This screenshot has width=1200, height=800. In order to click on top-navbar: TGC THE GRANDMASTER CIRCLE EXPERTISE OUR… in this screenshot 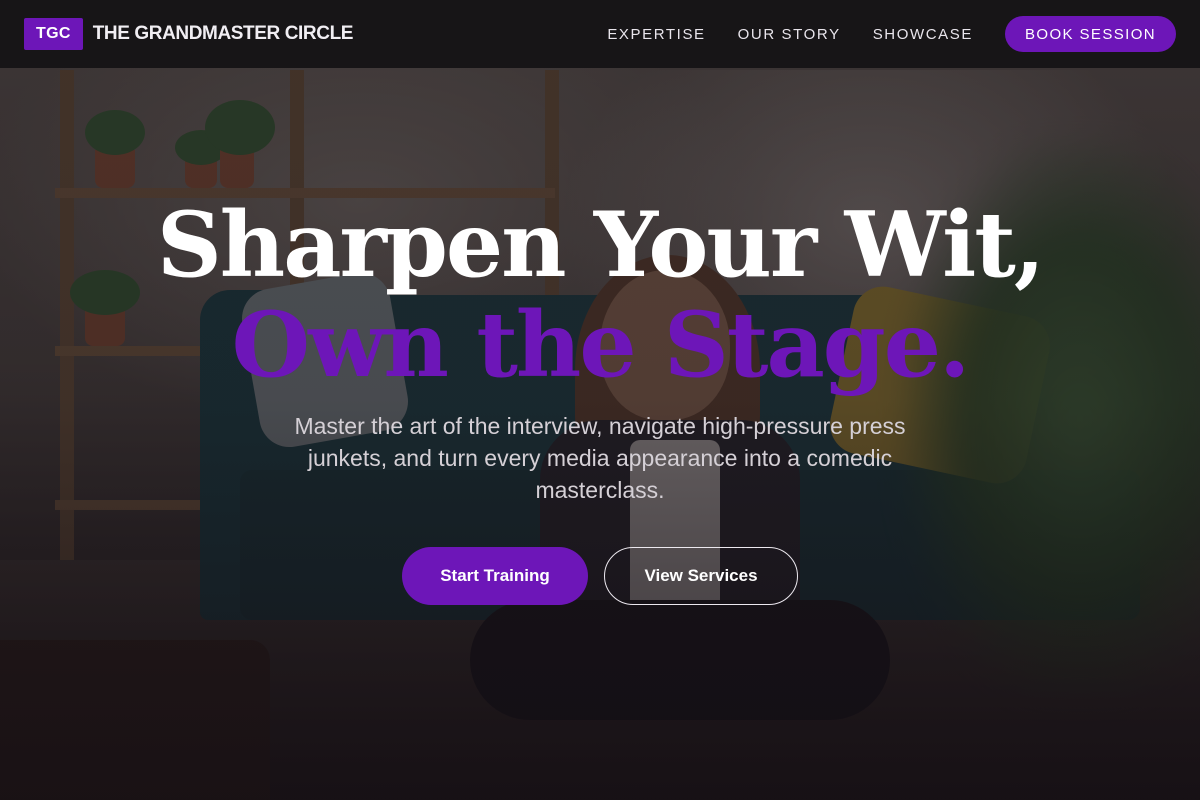, I will do `click(600, 34)`.